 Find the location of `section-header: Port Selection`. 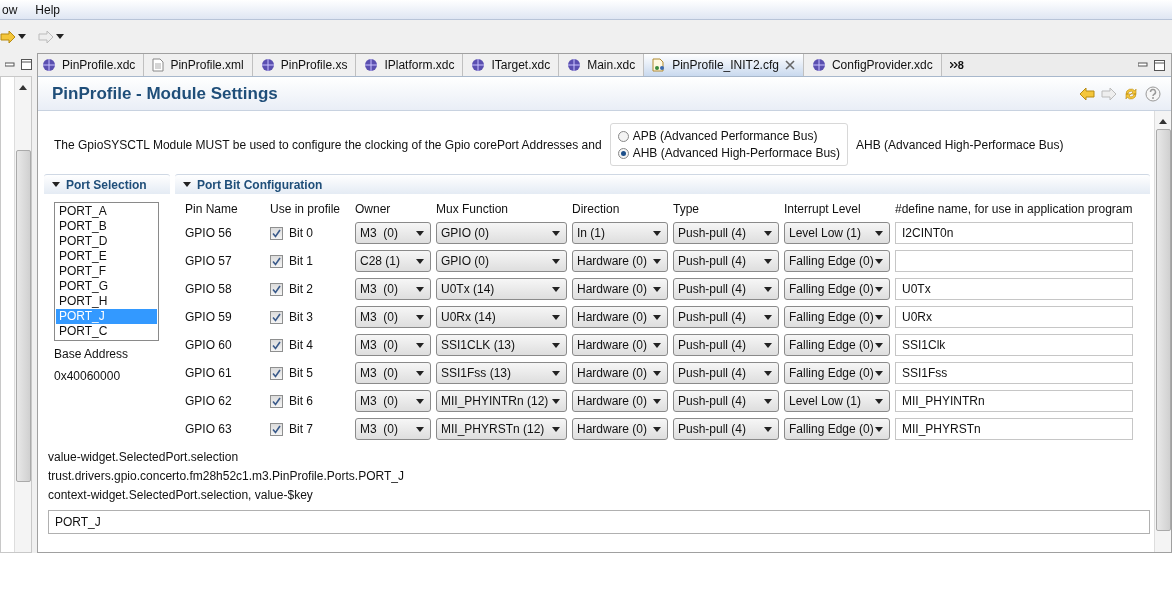

section-header: Port Selection is located at coordinates (107, 184).